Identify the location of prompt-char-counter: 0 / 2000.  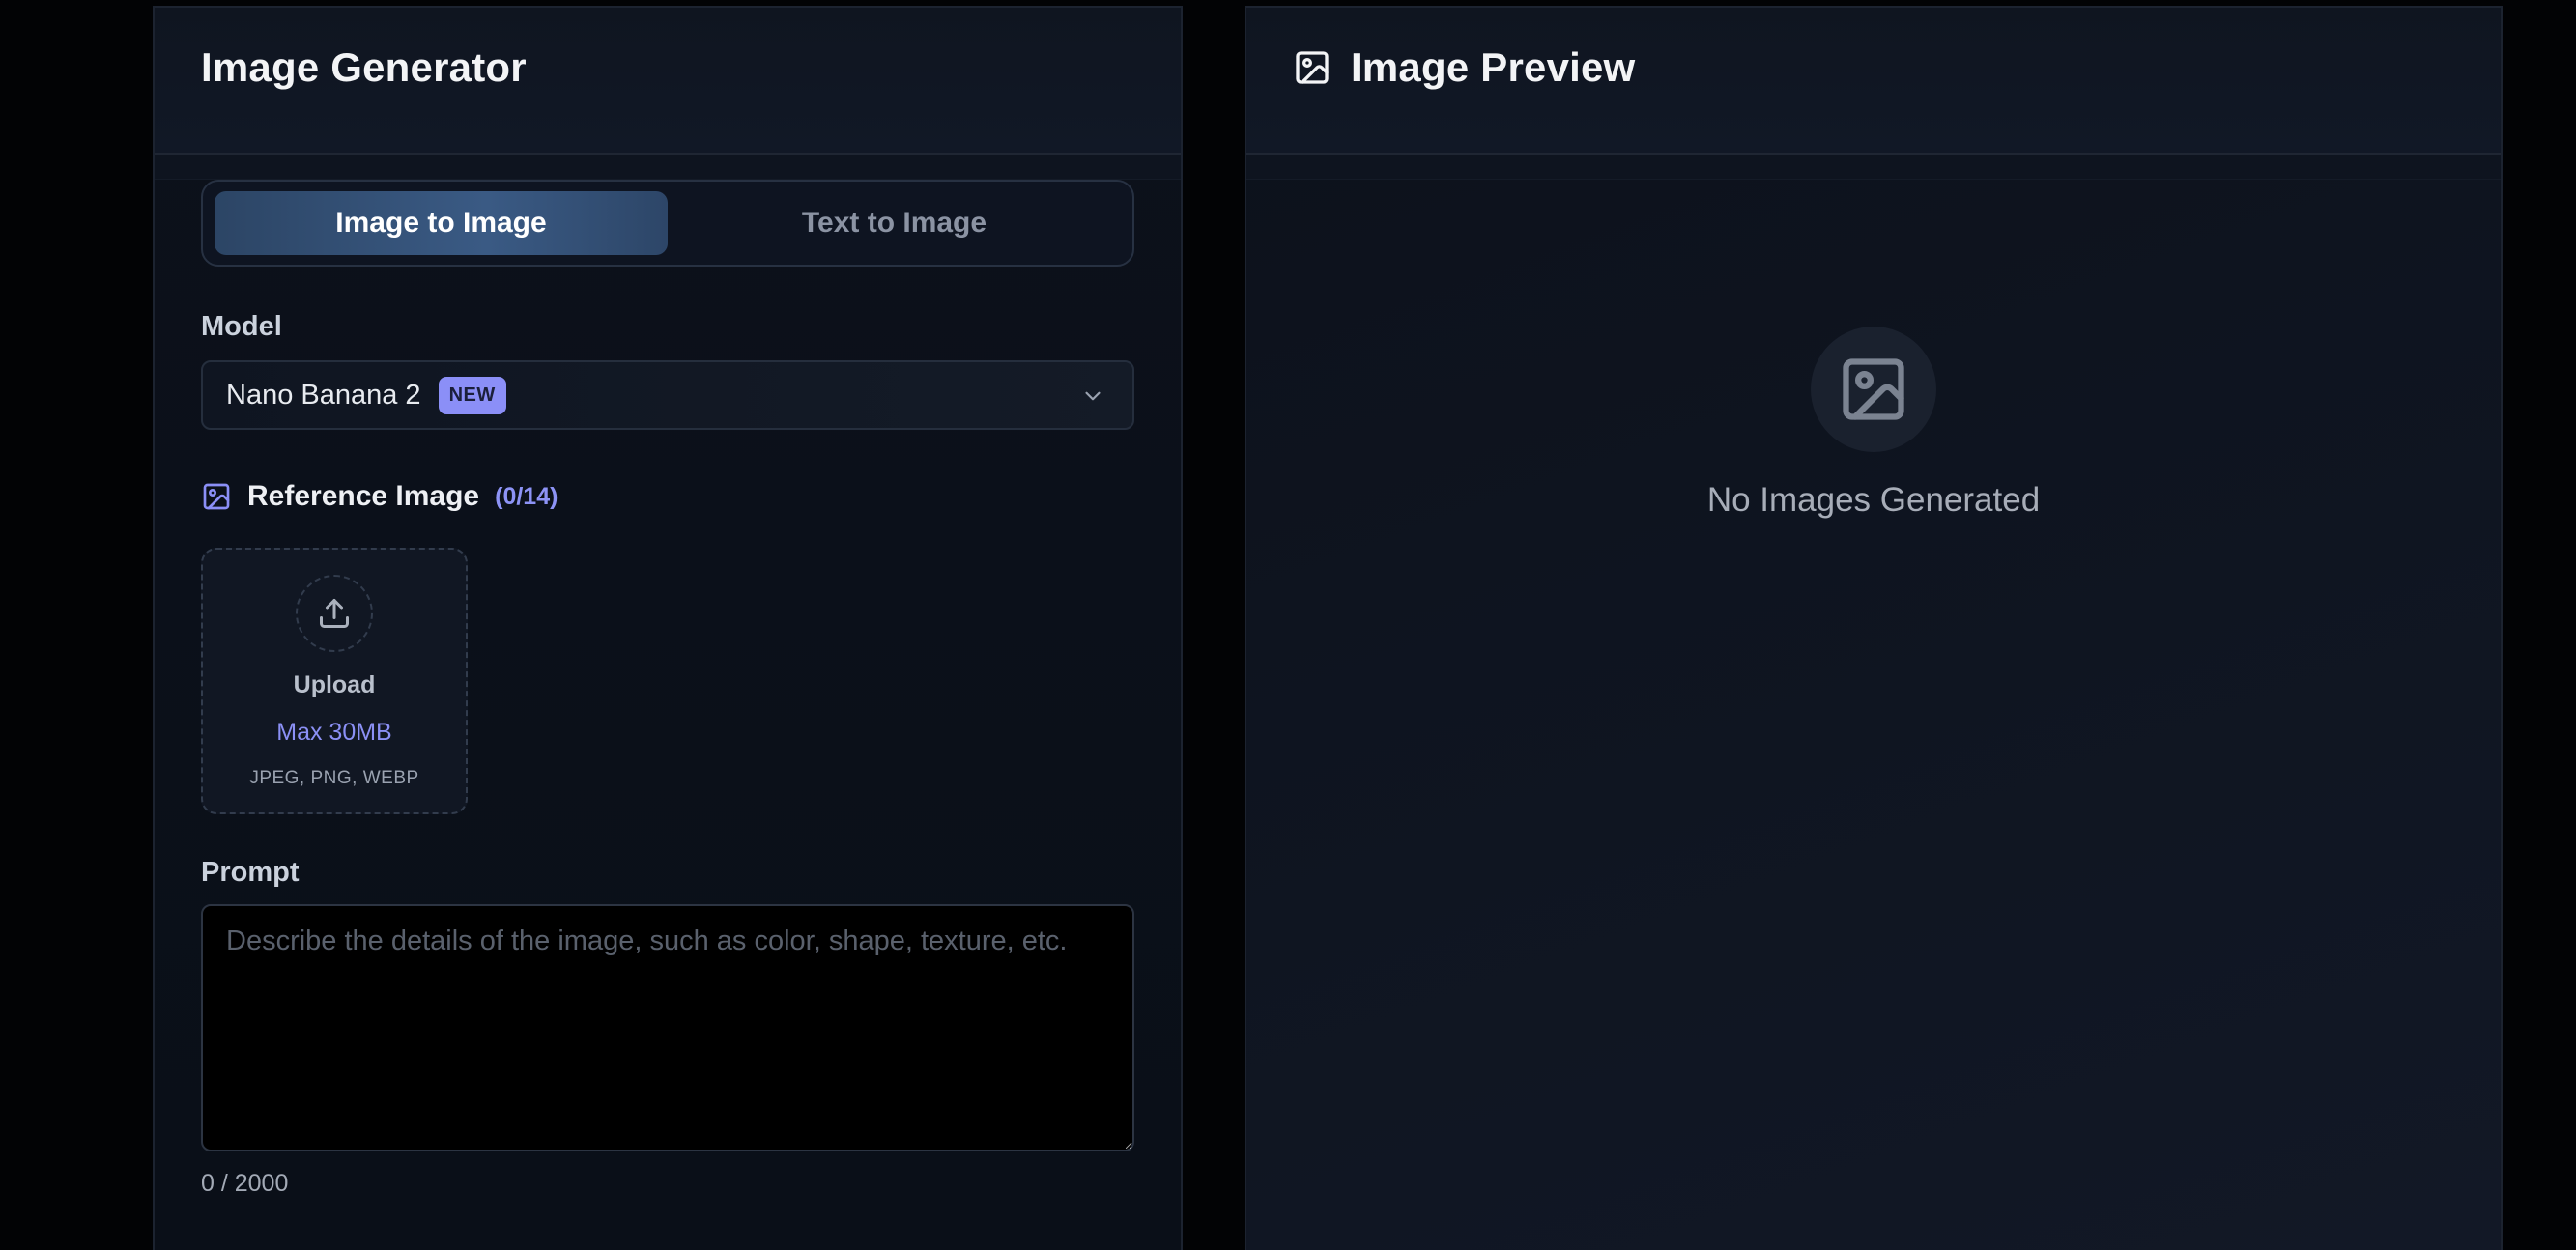
(245, 1183).